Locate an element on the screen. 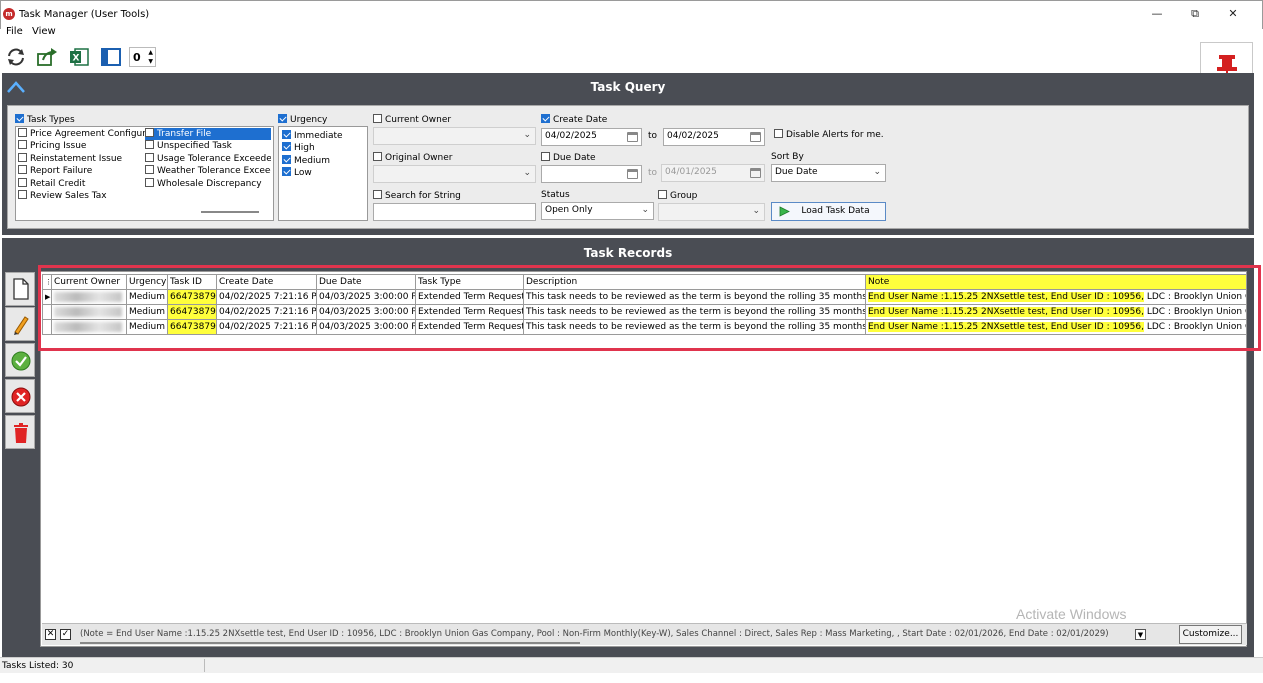 The image size is (1263, 683). to-label: to is located at coordinates (653, 136).